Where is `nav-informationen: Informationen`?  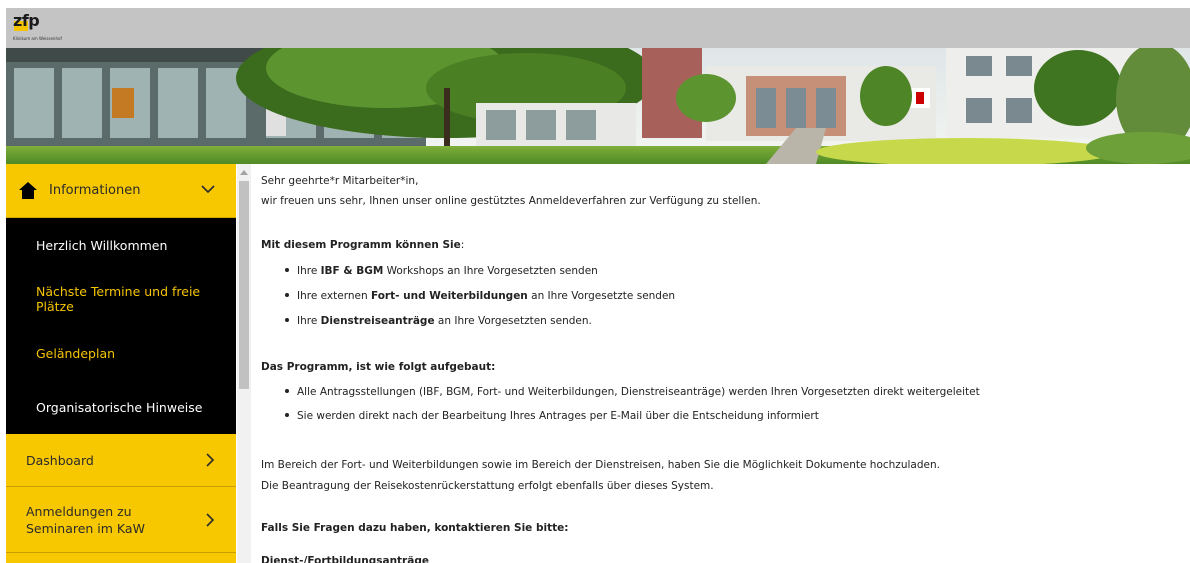 nav-informationen: Informationen is located at coordinates (121, 191).